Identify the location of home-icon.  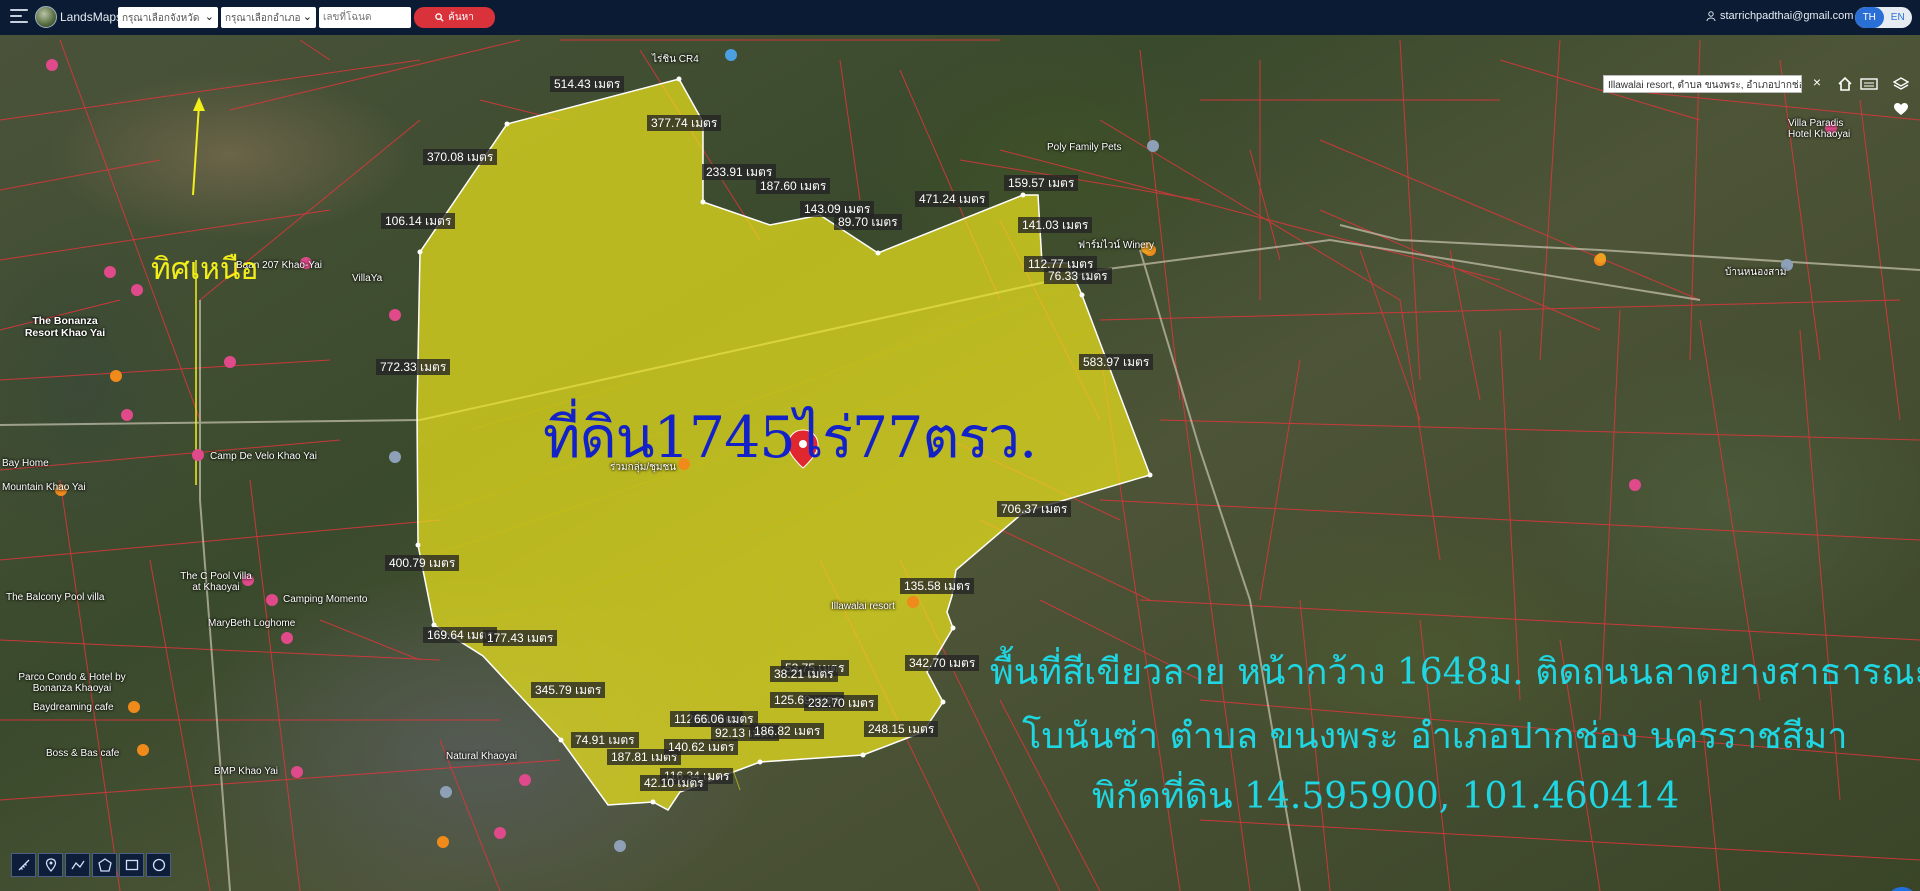
(1845, 84).